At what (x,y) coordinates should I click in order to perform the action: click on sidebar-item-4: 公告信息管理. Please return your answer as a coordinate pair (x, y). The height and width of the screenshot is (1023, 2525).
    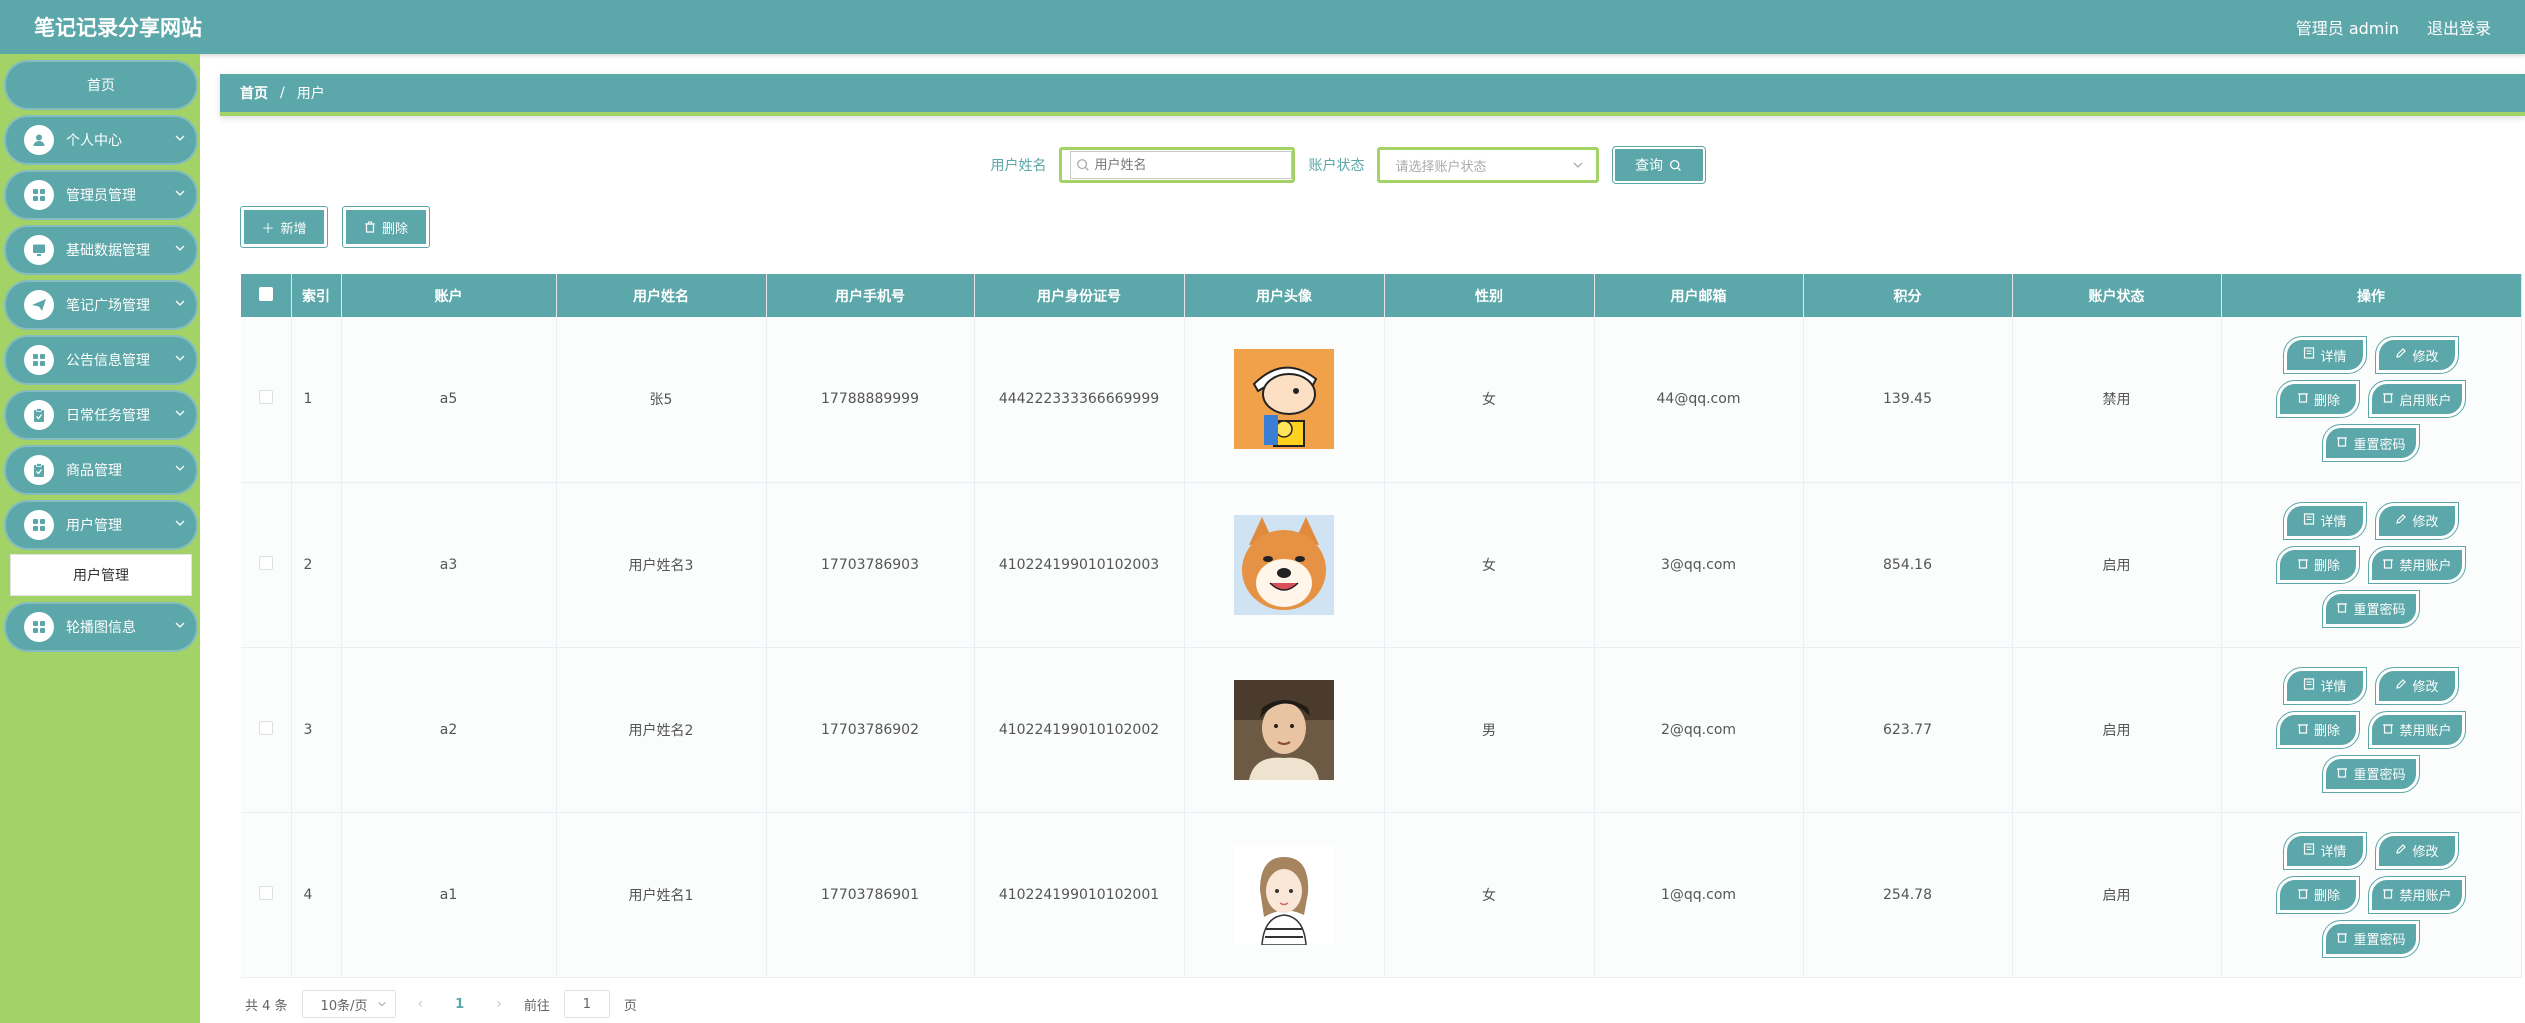
    Looking at the image, I should click on (101, 360).